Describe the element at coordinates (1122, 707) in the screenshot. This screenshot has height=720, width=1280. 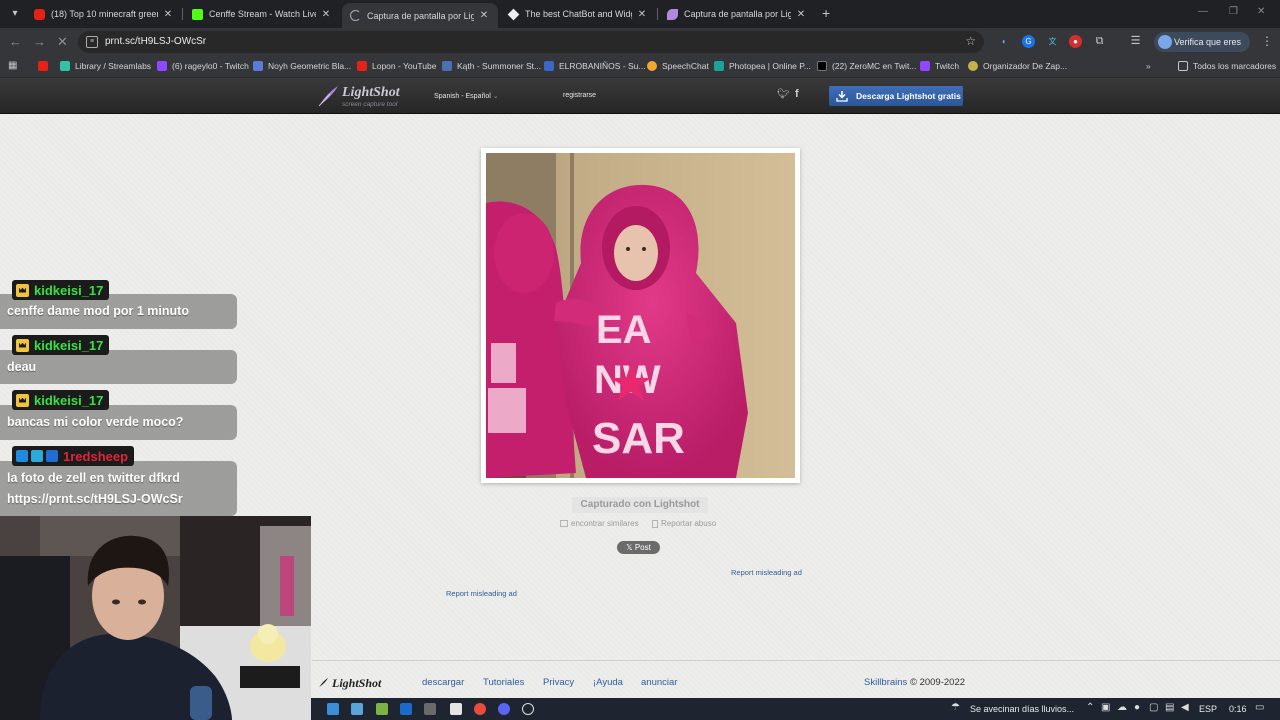
I see `onedrive-cloud-icon: ☁` at that location.